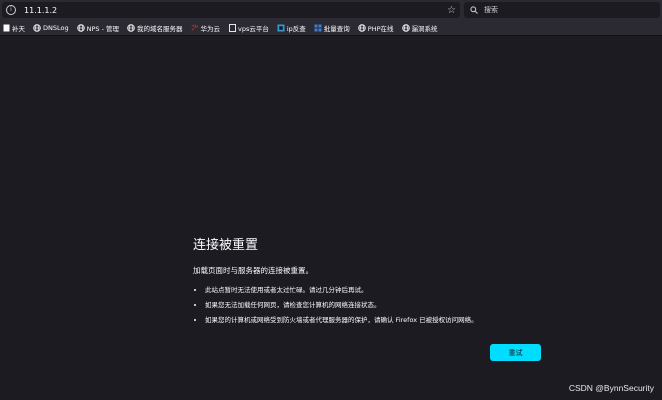 The height and width of the screenshot is (400, 662). What do you see at coordinates (424, 28) in the screenshot?
I see `bookmark-label: 漏洞系统` at bounding box center [424, 28].